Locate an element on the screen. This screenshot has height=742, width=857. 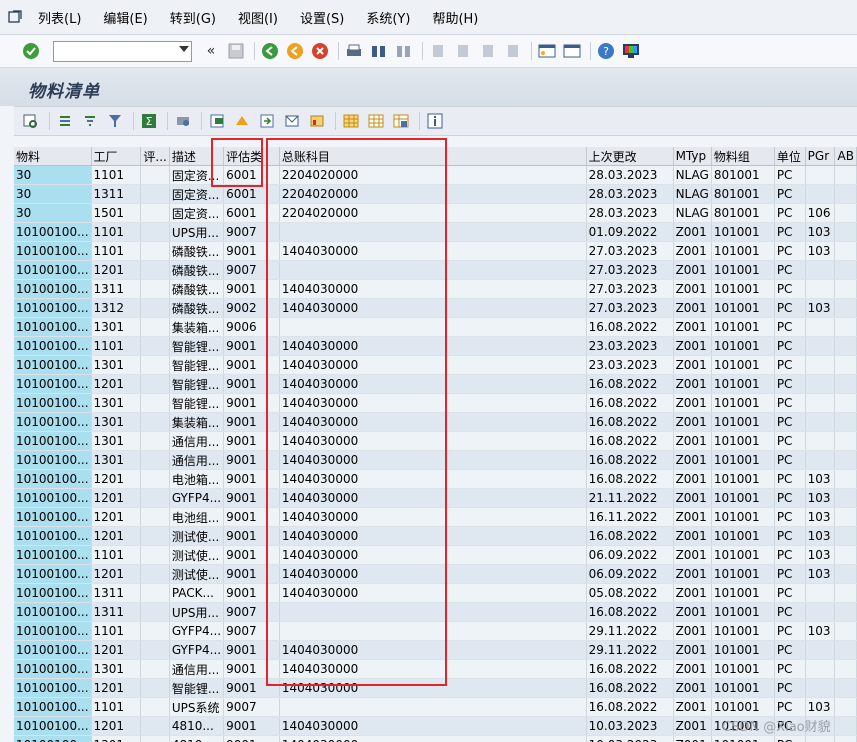
column-header: MTyp is located at coordinates (692, 156).